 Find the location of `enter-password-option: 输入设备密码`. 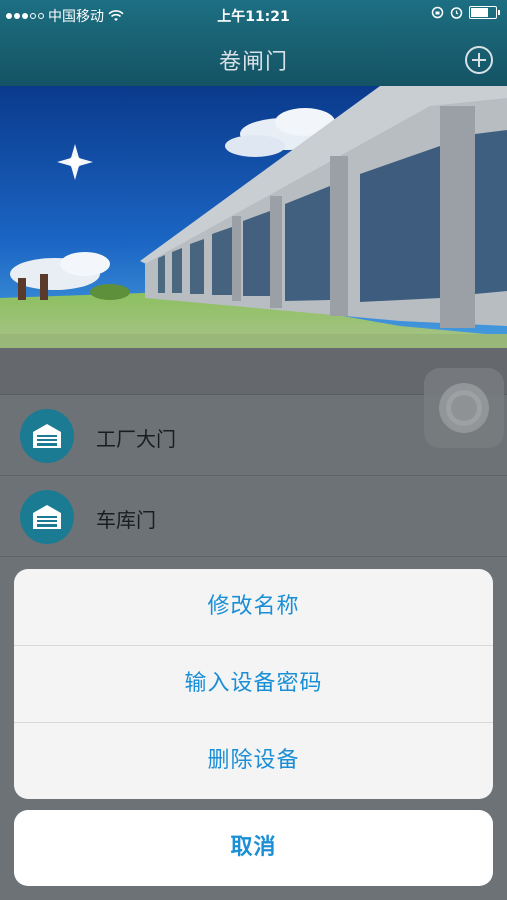

enter-password-option: 输入设备密码 is located at coordinates (253, 684).